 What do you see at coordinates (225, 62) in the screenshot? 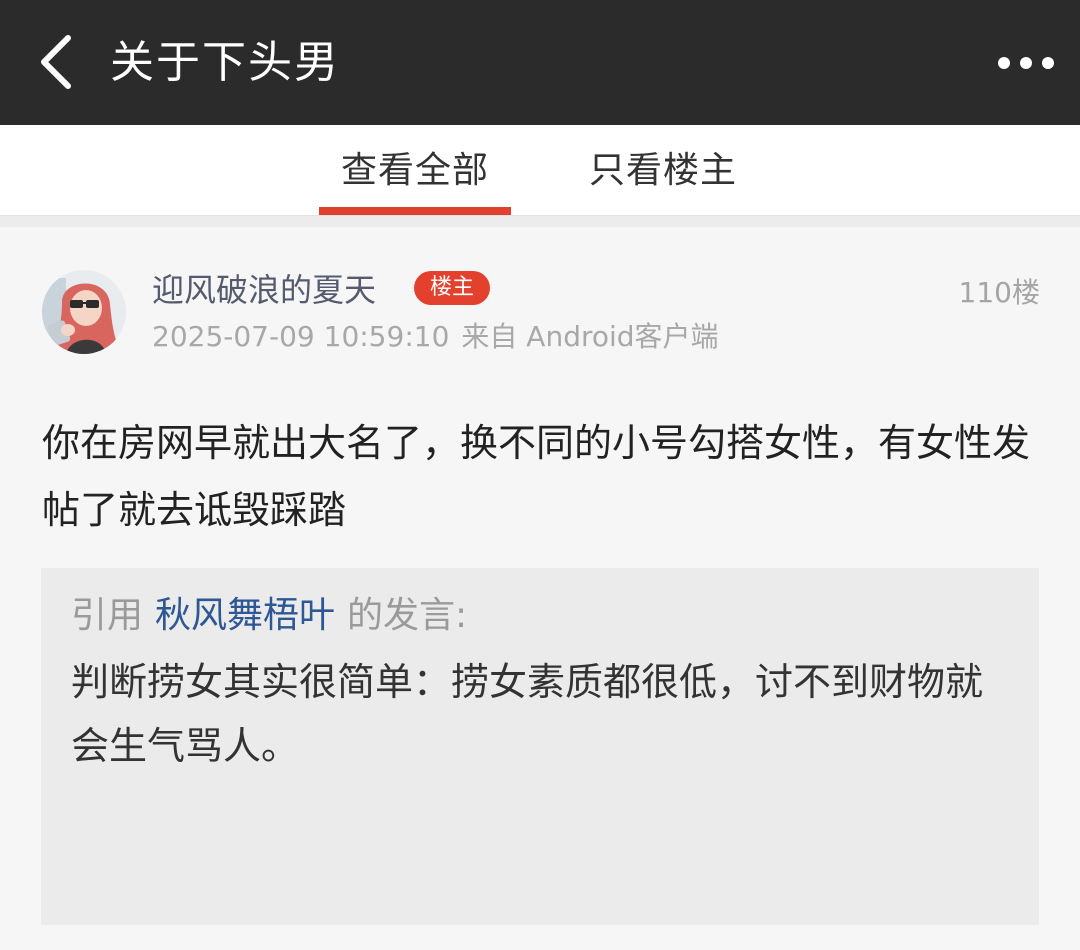
I see `page-title: 关于下头男` at bounding box center [225, 62].